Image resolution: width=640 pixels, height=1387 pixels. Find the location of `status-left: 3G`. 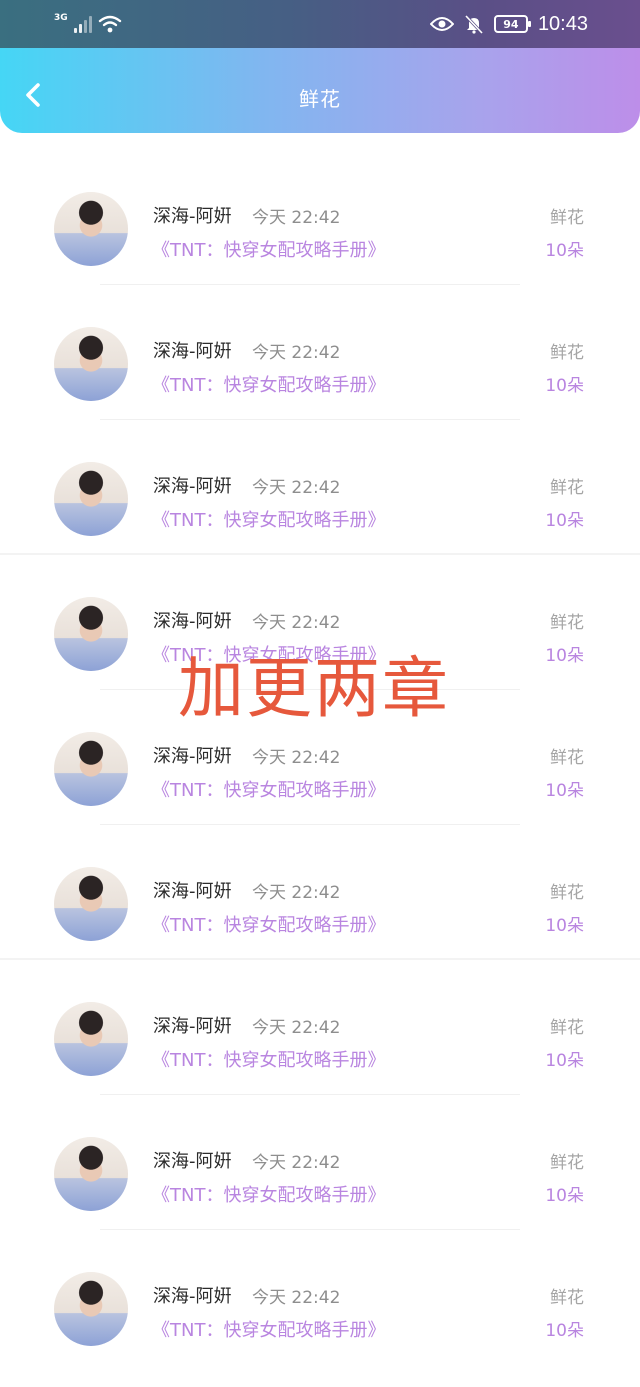

status-left: 3G is located at coordinates (88, 24).